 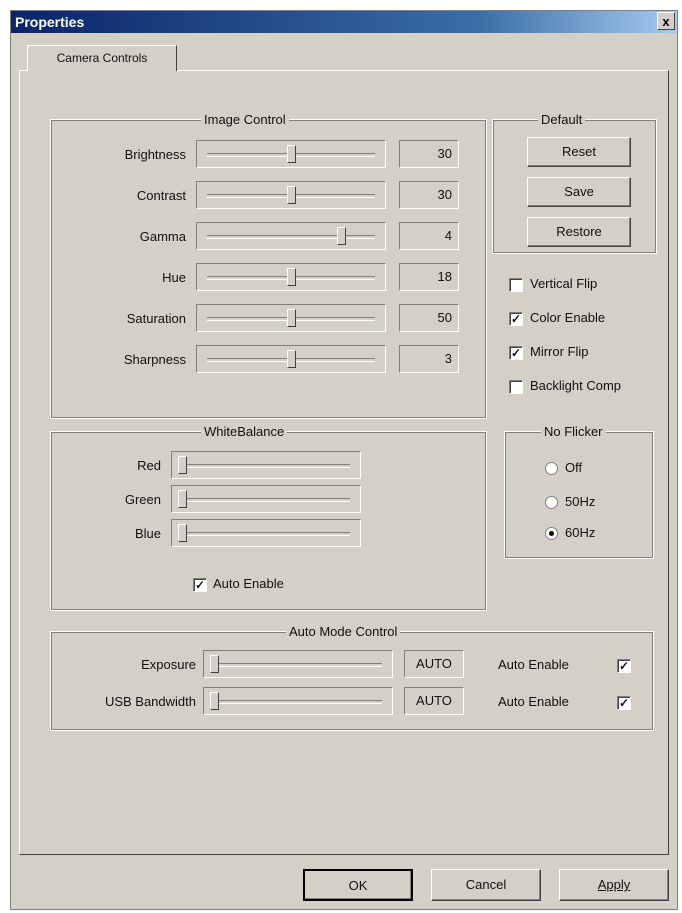 What do you see at coordinates (551, 468) in the screenshot?
I see `off-radio` at bounding box center [551, 468].